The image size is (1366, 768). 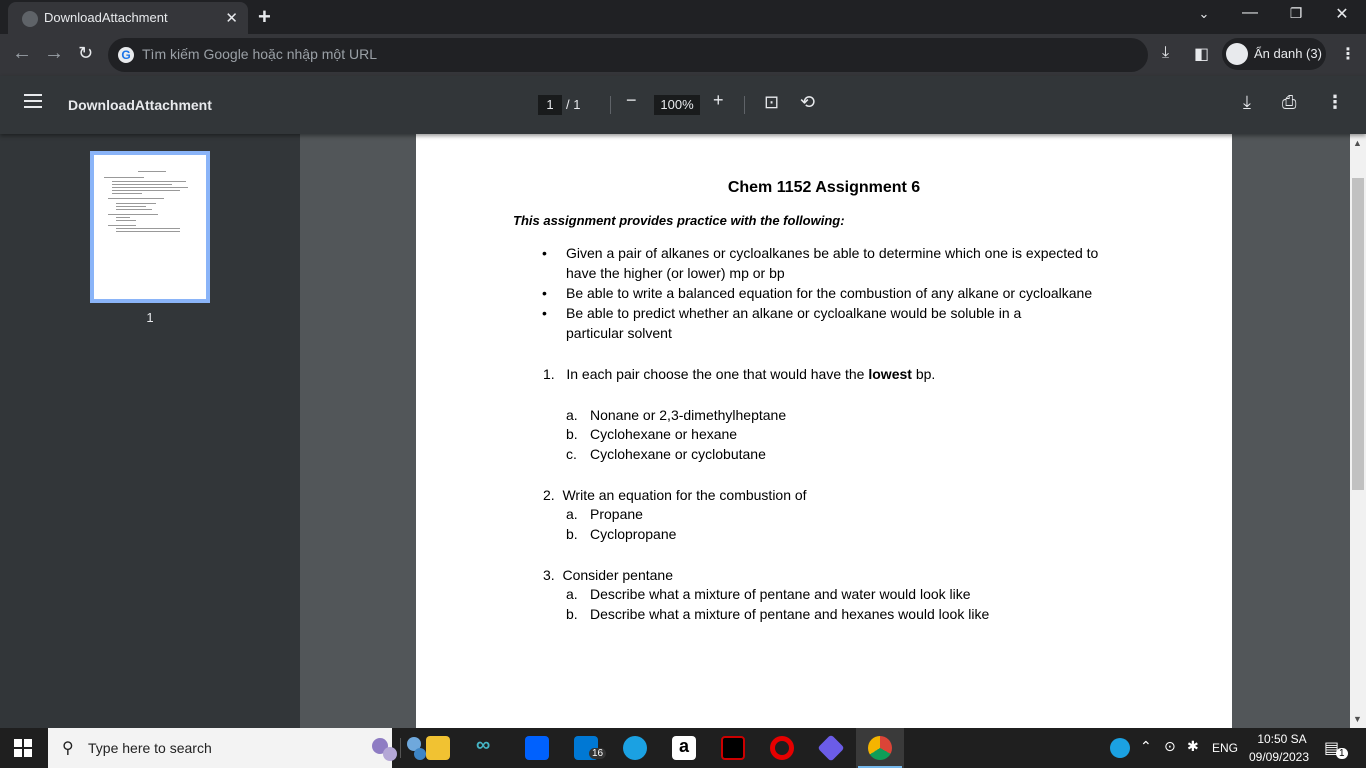 I want to click on total-pages: / 1, so click(x=573, y=104).